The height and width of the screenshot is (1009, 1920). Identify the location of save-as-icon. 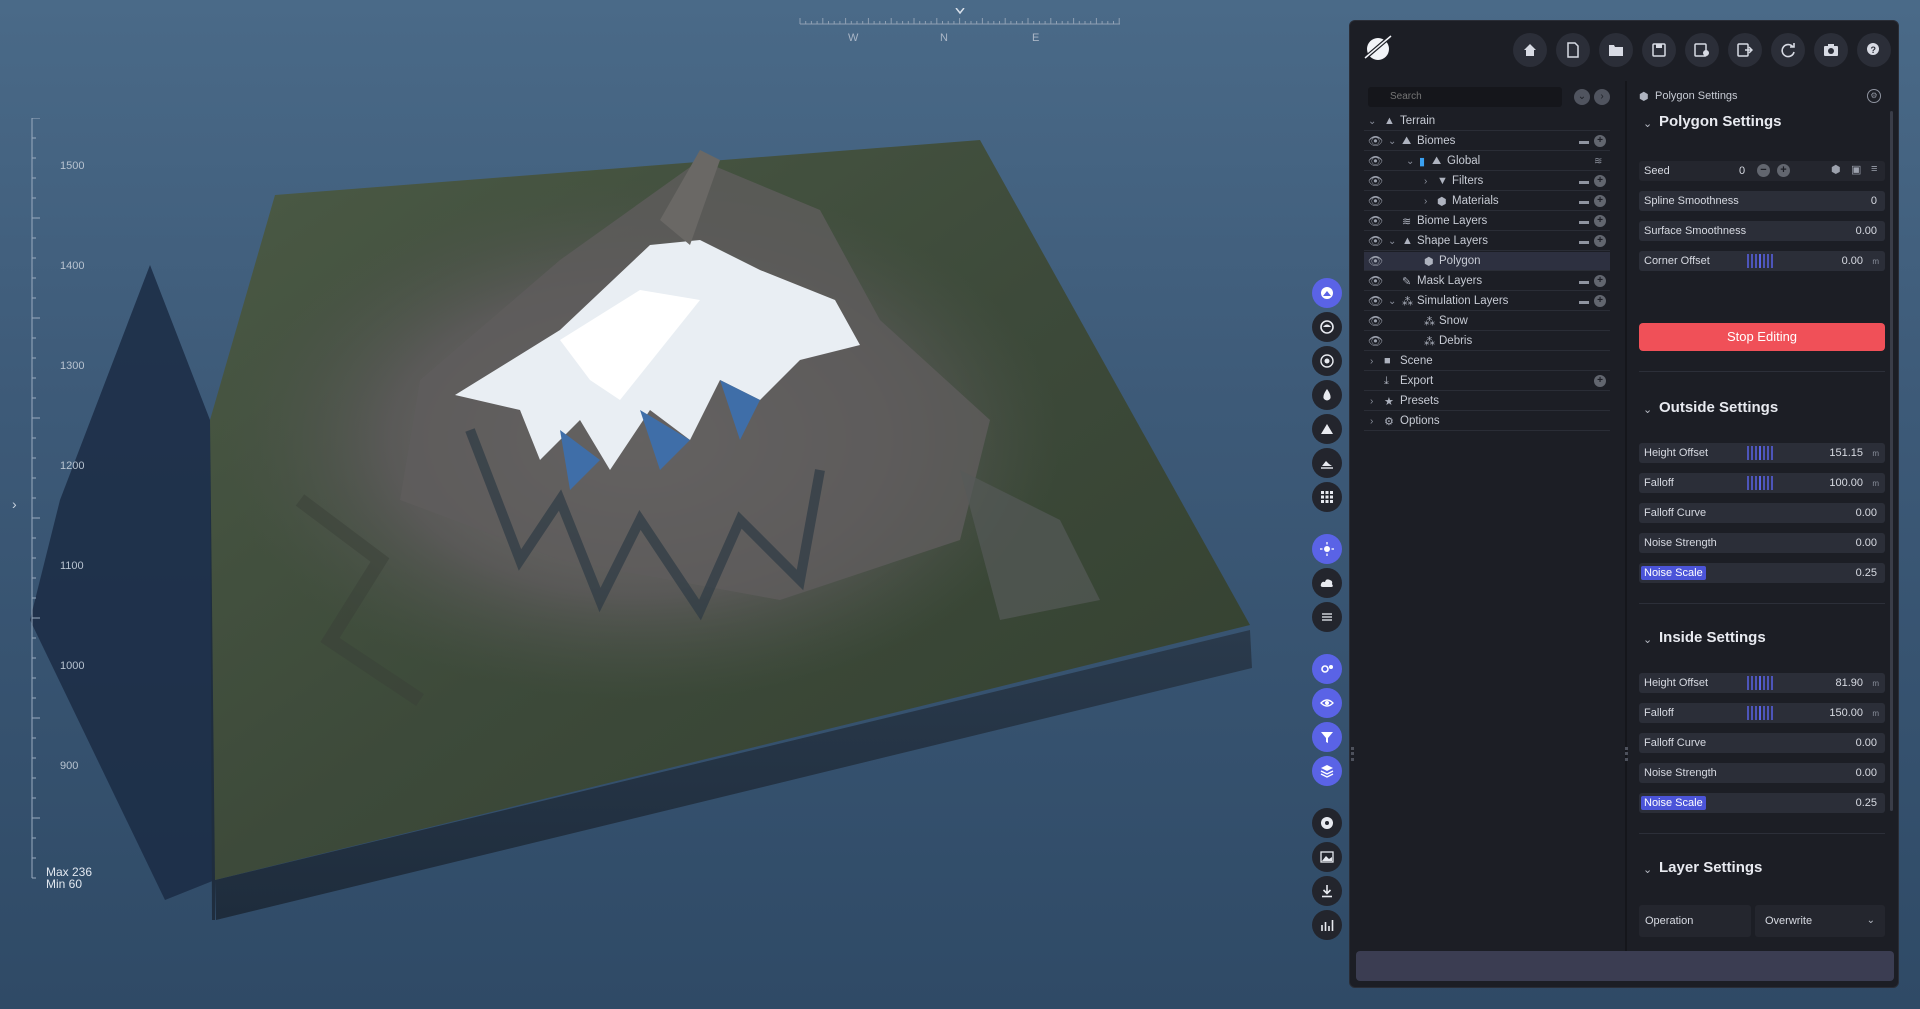
(1702, 50).